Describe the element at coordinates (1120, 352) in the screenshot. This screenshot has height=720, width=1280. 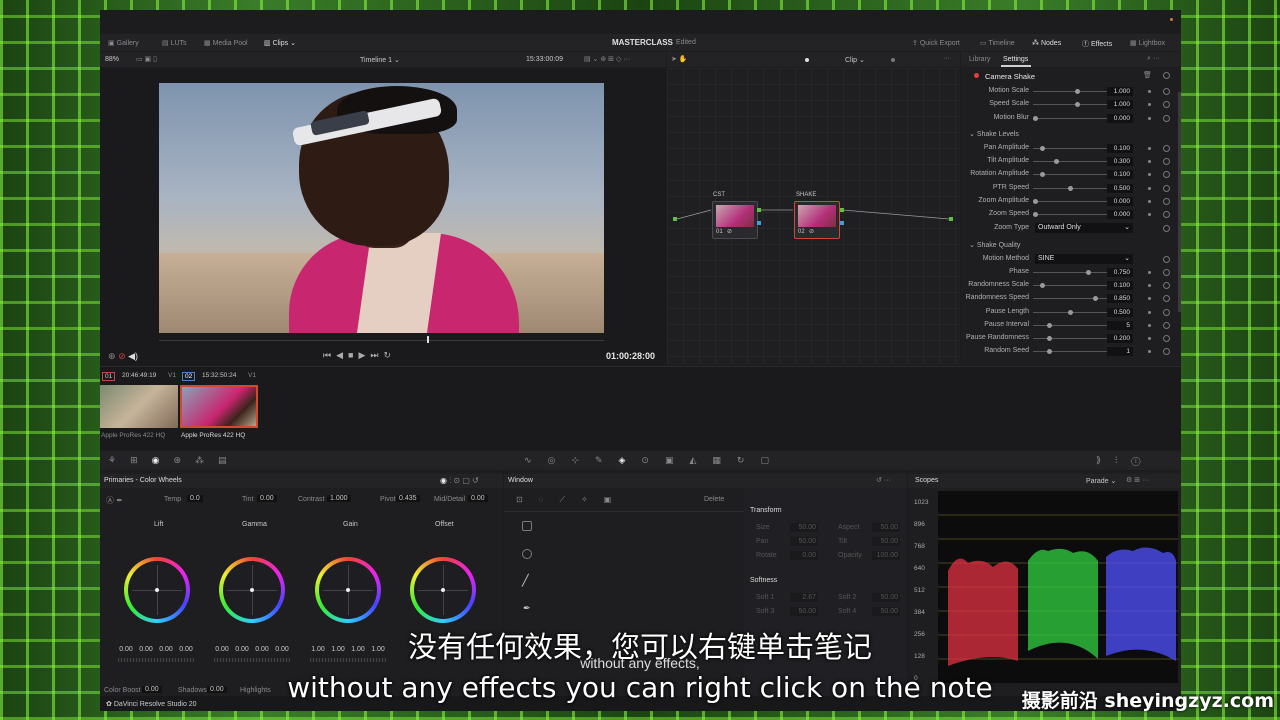
I see `param-value: 1` at that location.